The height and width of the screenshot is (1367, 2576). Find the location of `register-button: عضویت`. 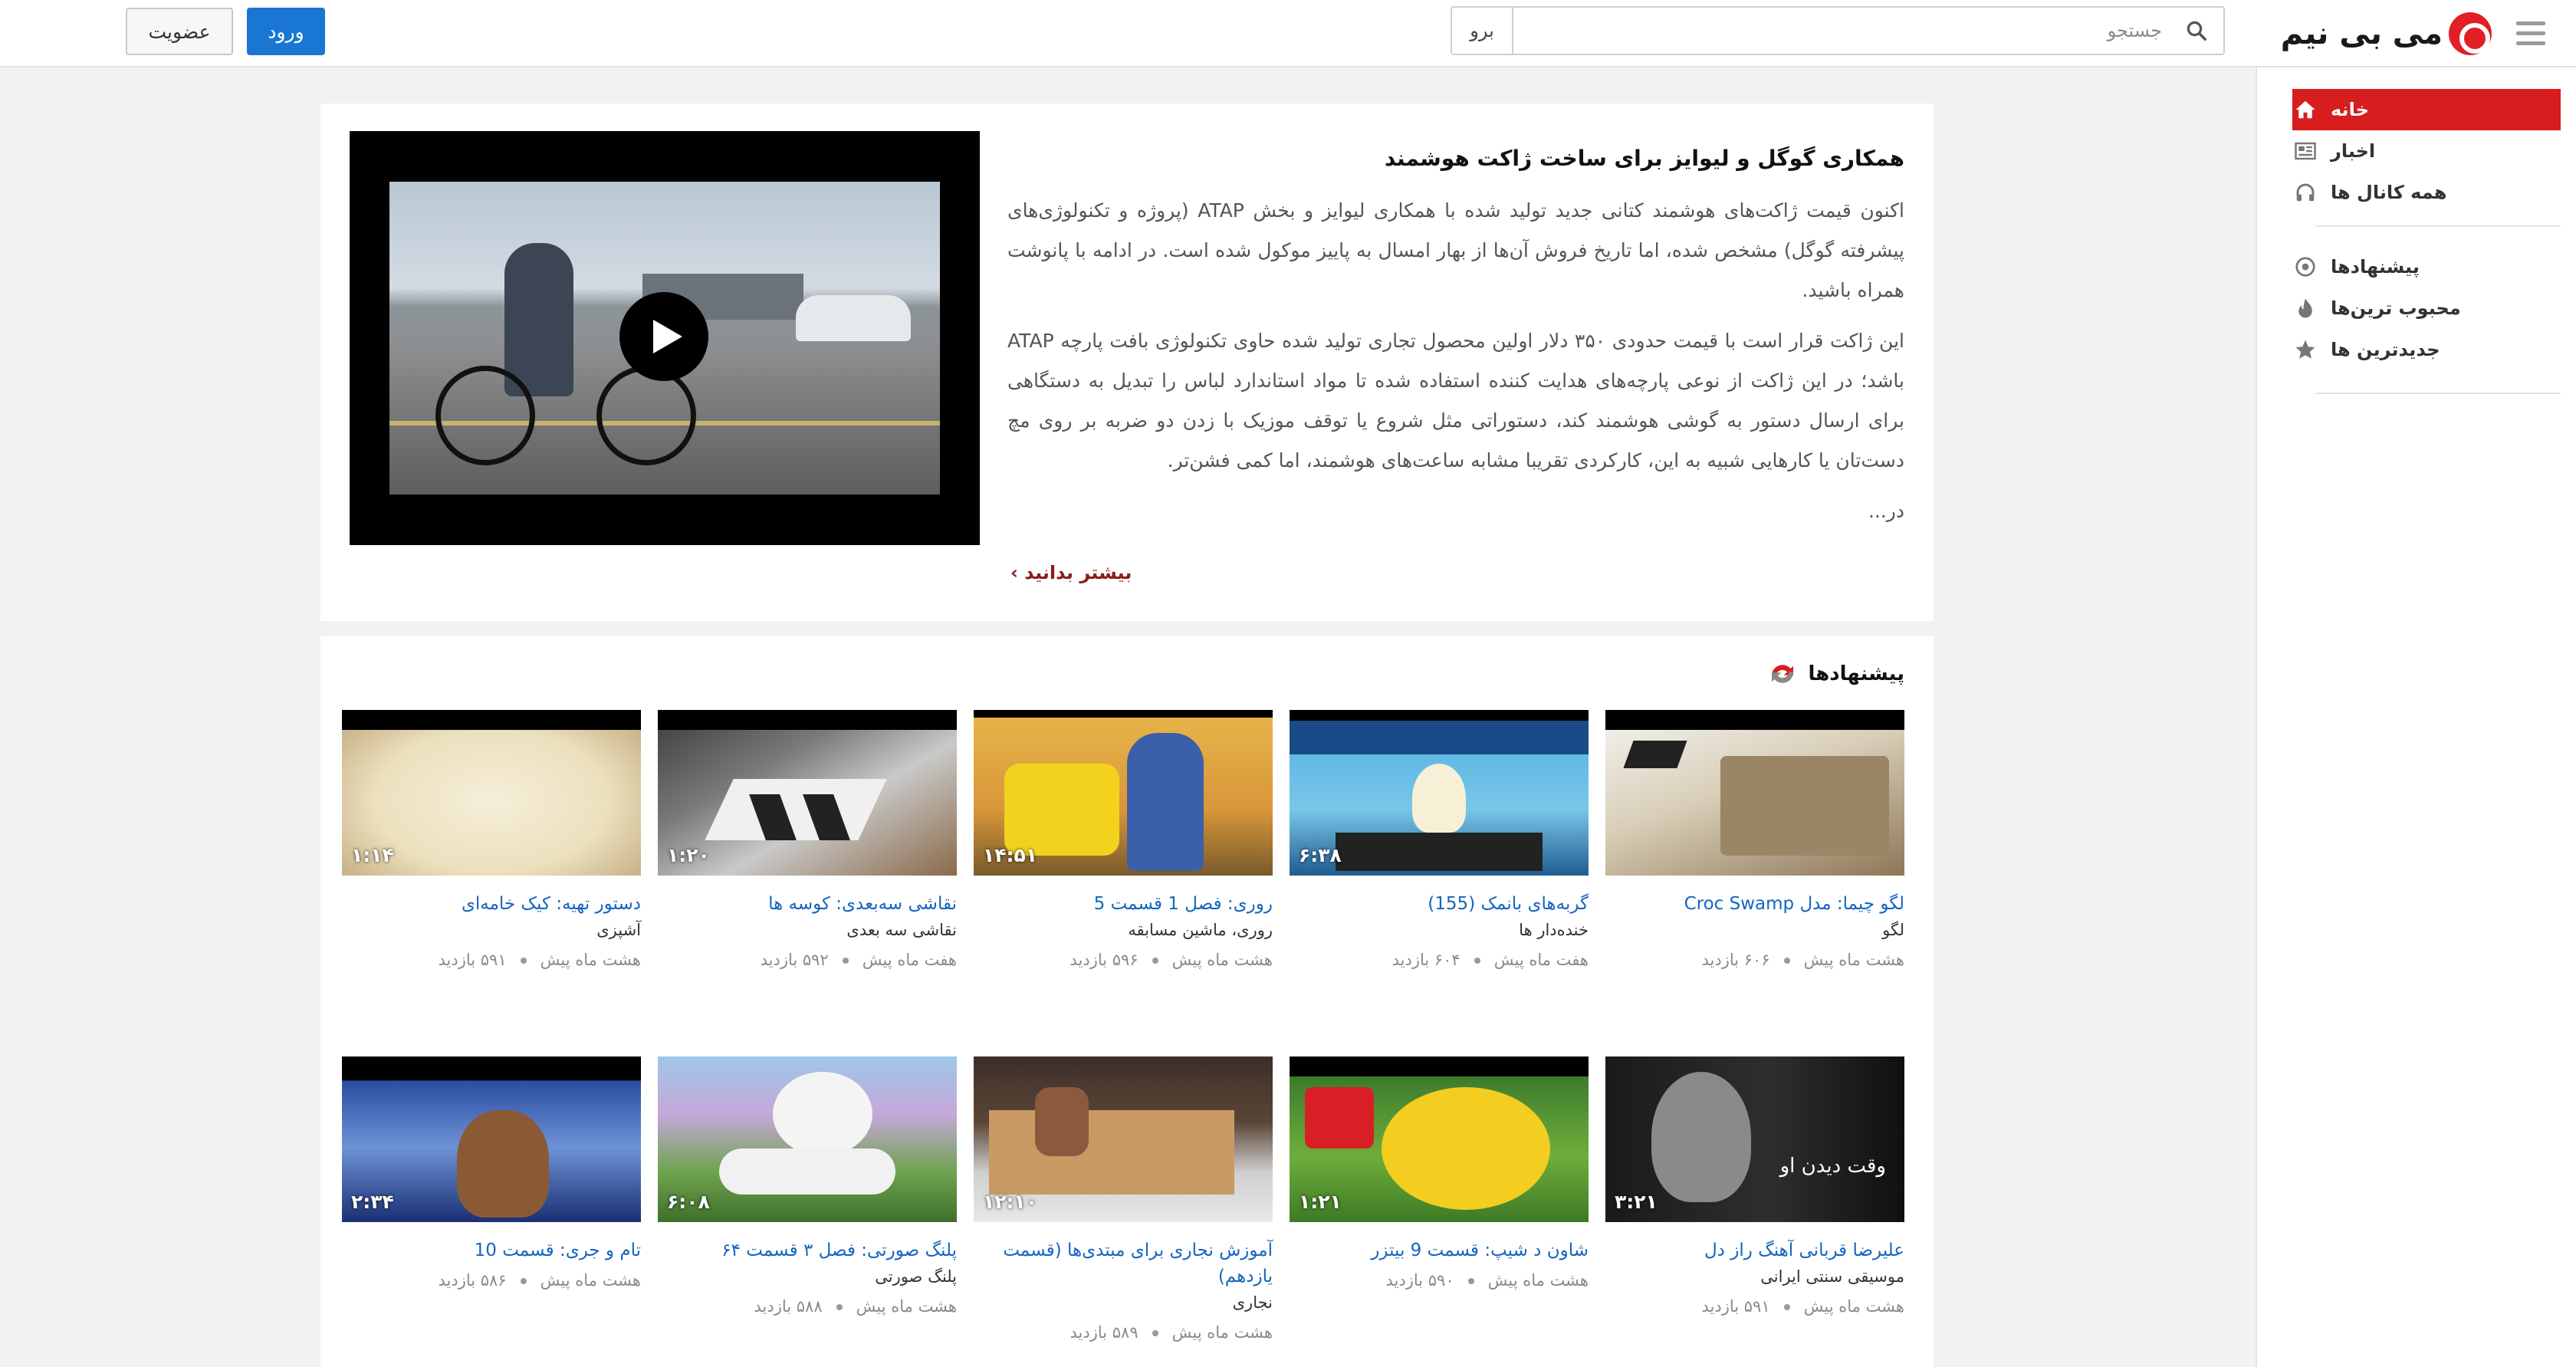

register-button: عضویت is located at coordinates (179, 31).